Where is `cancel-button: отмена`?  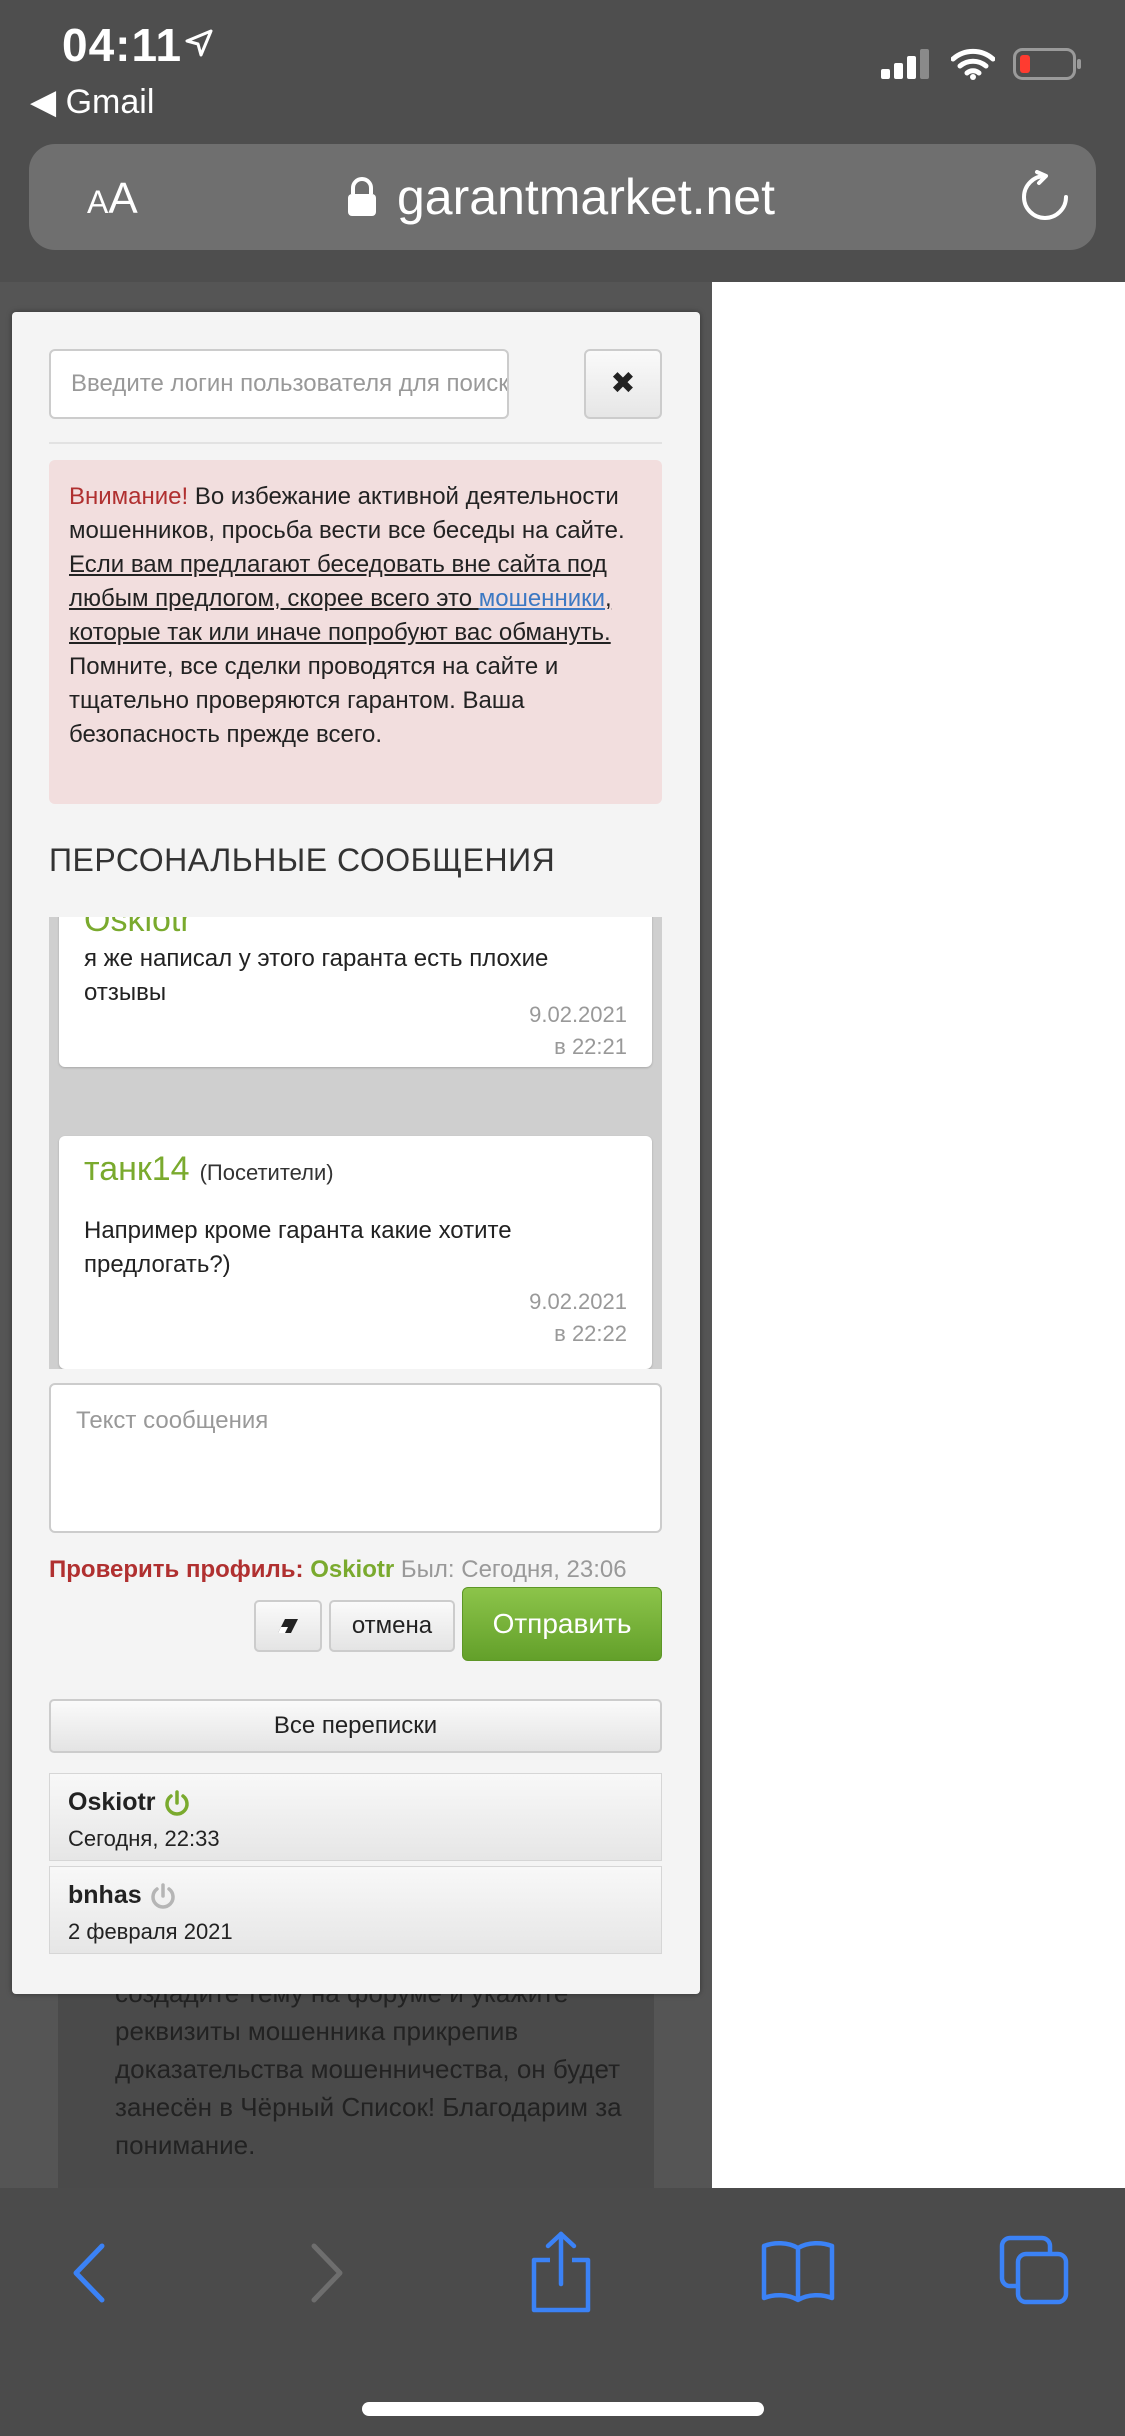
cancel-button: отмена is located at coordinates (392, 1626).